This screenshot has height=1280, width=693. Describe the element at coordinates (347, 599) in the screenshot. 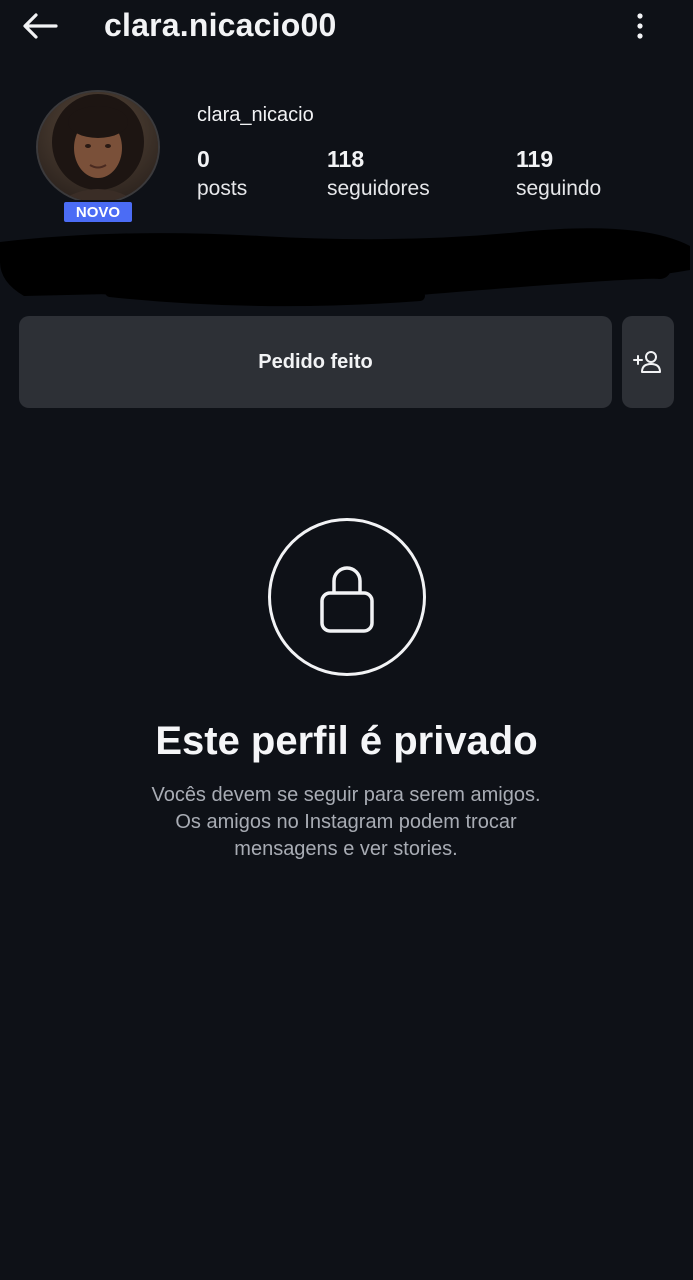

I see `lock-icon` at that location.